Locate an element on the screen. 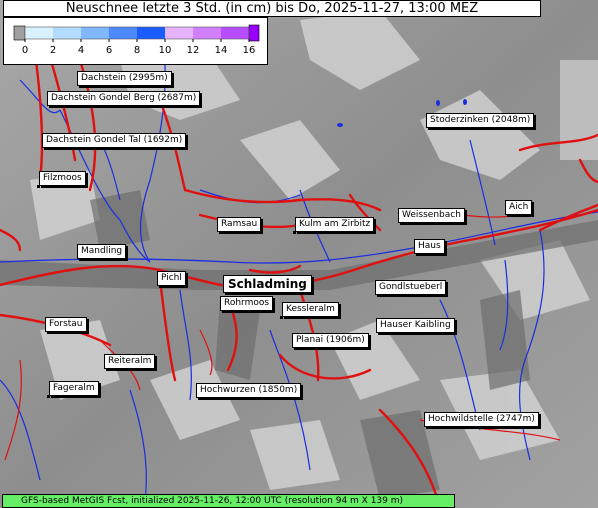  legend-tick-label: 12 is located at coordinates (193, 50).